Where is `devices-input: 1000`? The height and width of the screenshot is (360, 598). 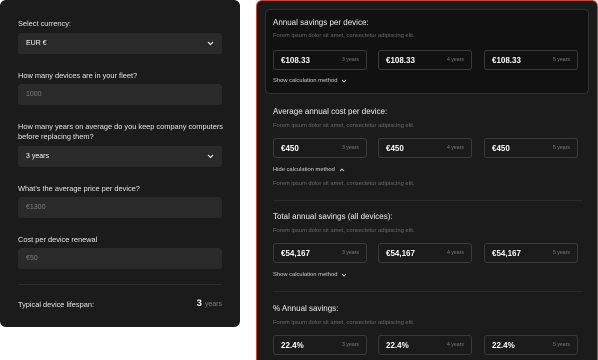 devices-input: 1000 is located at coordinates (120, 94).